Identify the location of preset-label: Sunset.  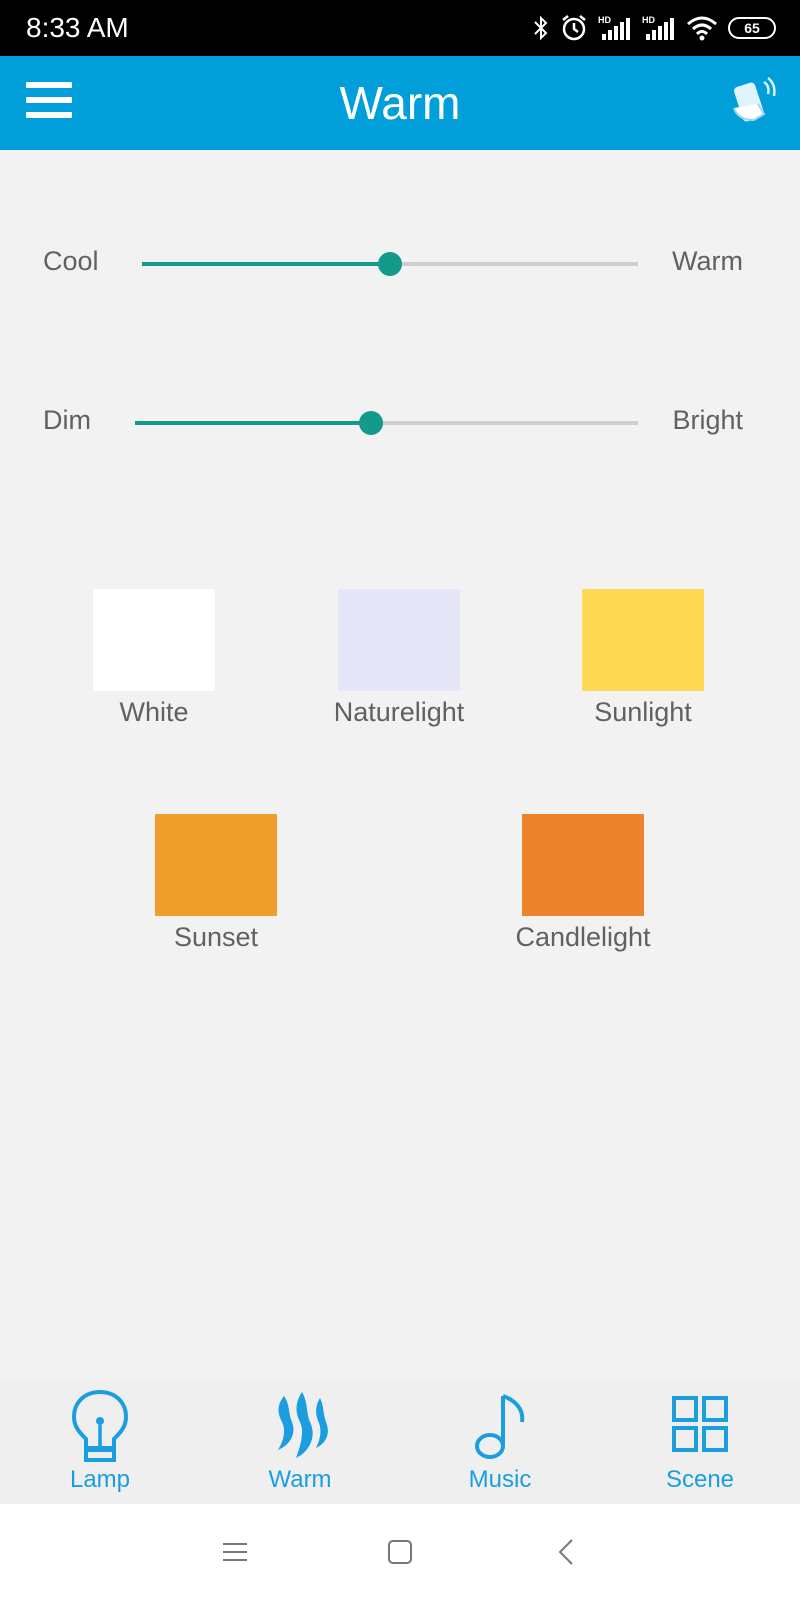
(216, 937).